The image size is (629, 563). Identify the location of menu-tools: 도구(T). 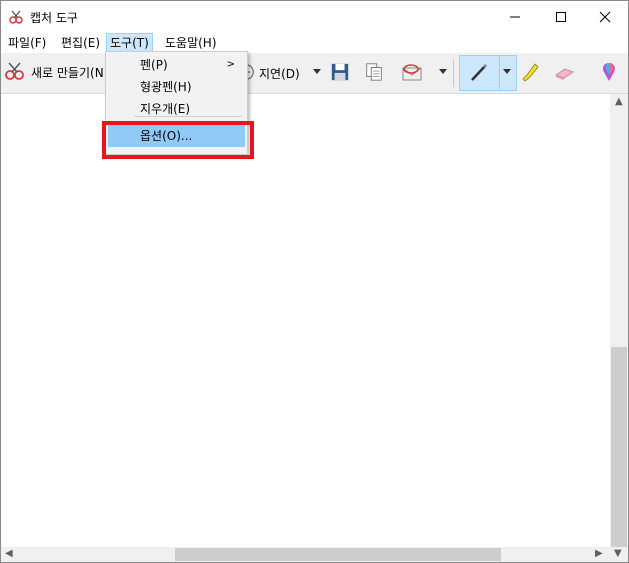
(129, 43).